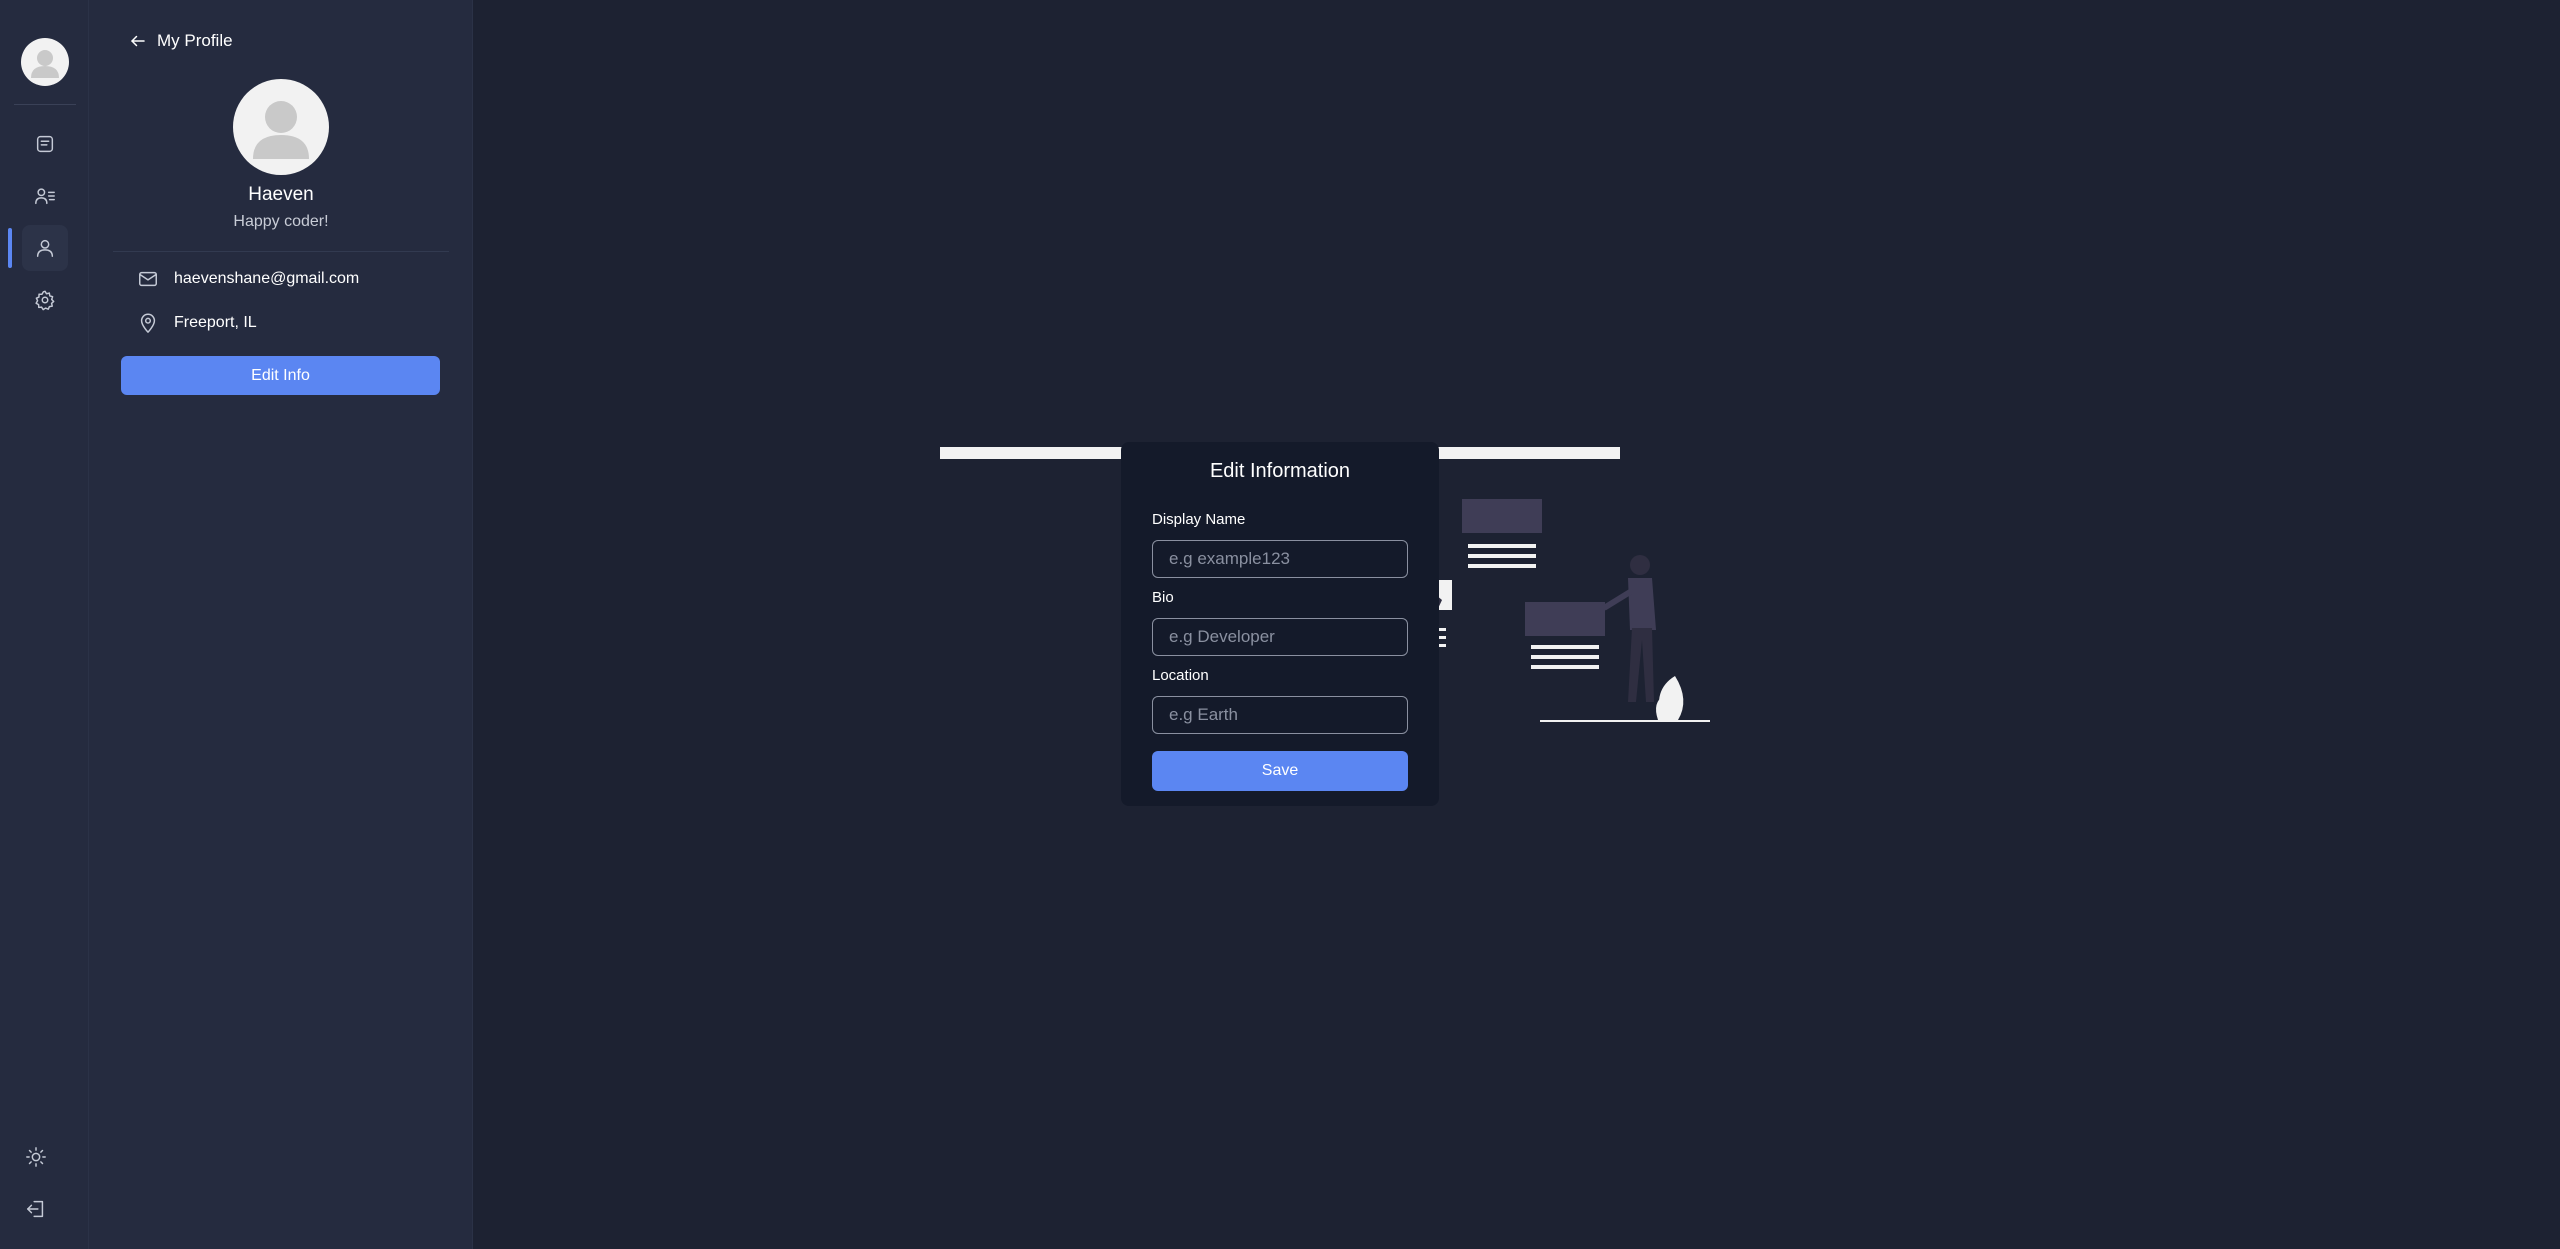  I want to click on modal-title: Edit Information, so click(1280, 471).